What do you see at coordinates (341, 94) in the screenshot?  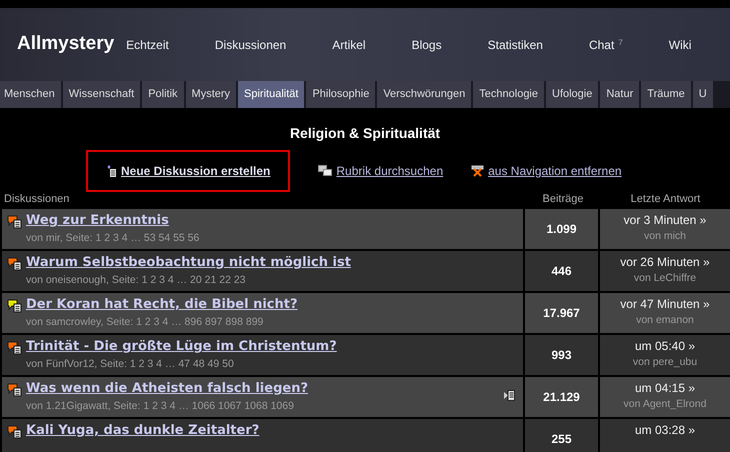 I see `category-tab: Philosophie` at bounding box center [341, 94].